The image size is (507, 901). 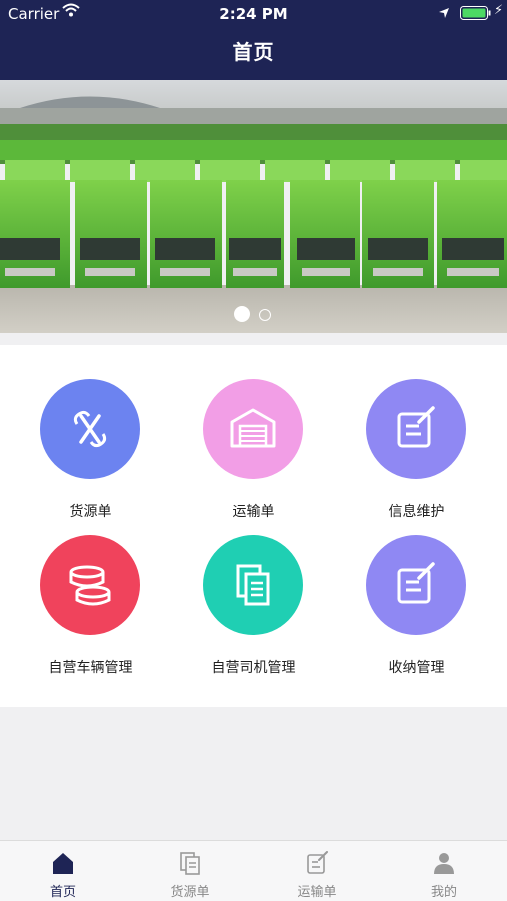 I want to click on page-title: 首页, so click(x=253, y=52).